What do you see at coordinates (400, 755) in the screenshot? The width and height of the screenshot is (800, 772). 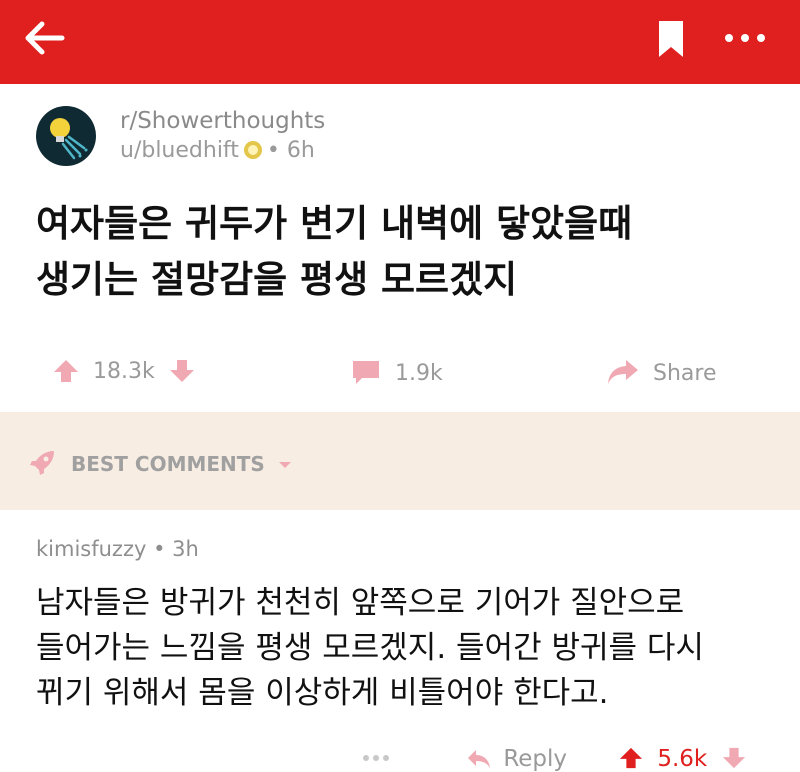 I see `comment-actions: Reply 5.6k` at bounding box center [400, 755].